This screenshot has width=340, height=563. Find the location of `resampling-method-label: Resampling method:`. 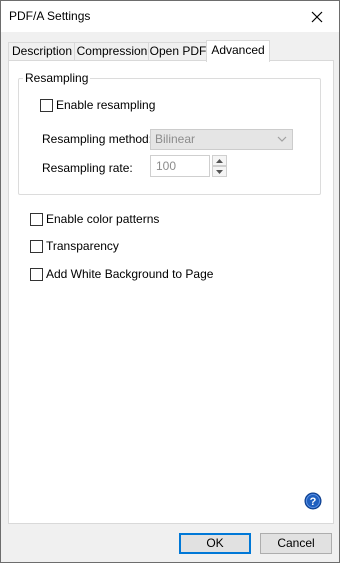

resampling-method-label: Resampling method: is located at coordinates (97, 139).